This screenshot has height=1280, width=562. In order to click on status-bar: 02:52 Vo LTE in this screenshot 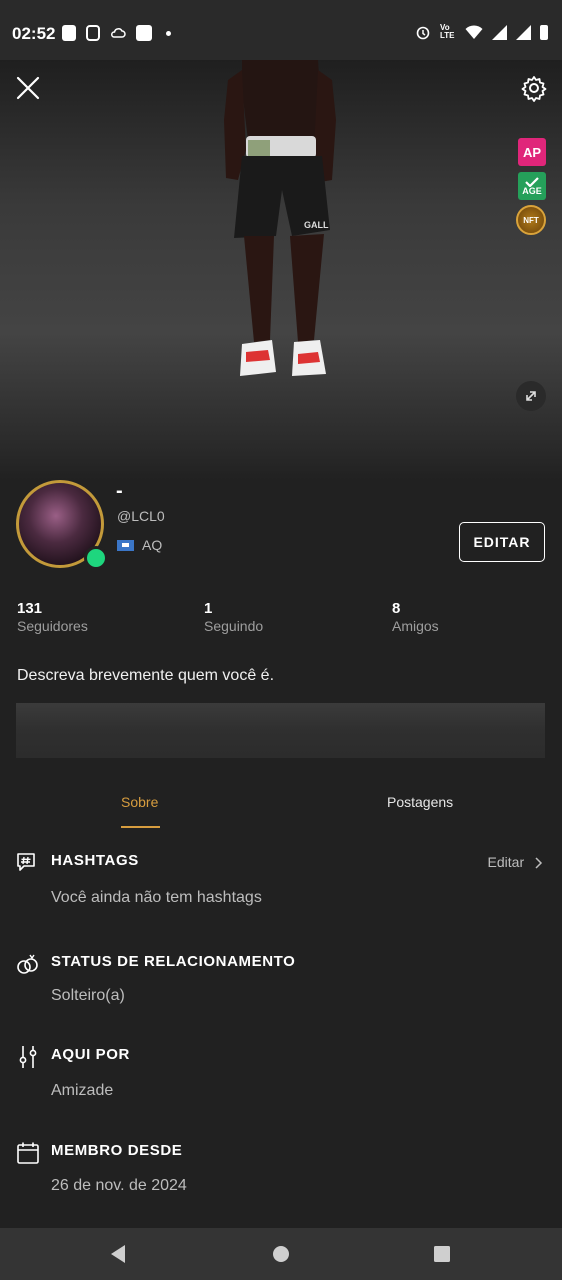, I will do `click(281, 34)`.